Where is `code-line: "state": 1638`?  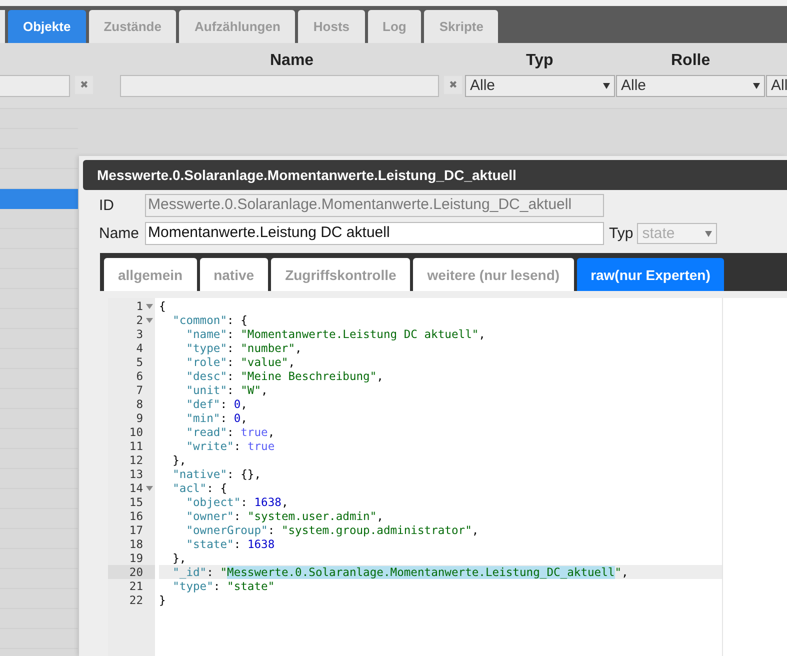
code-line: "state": 1638 is located at coordinates (230, 544).